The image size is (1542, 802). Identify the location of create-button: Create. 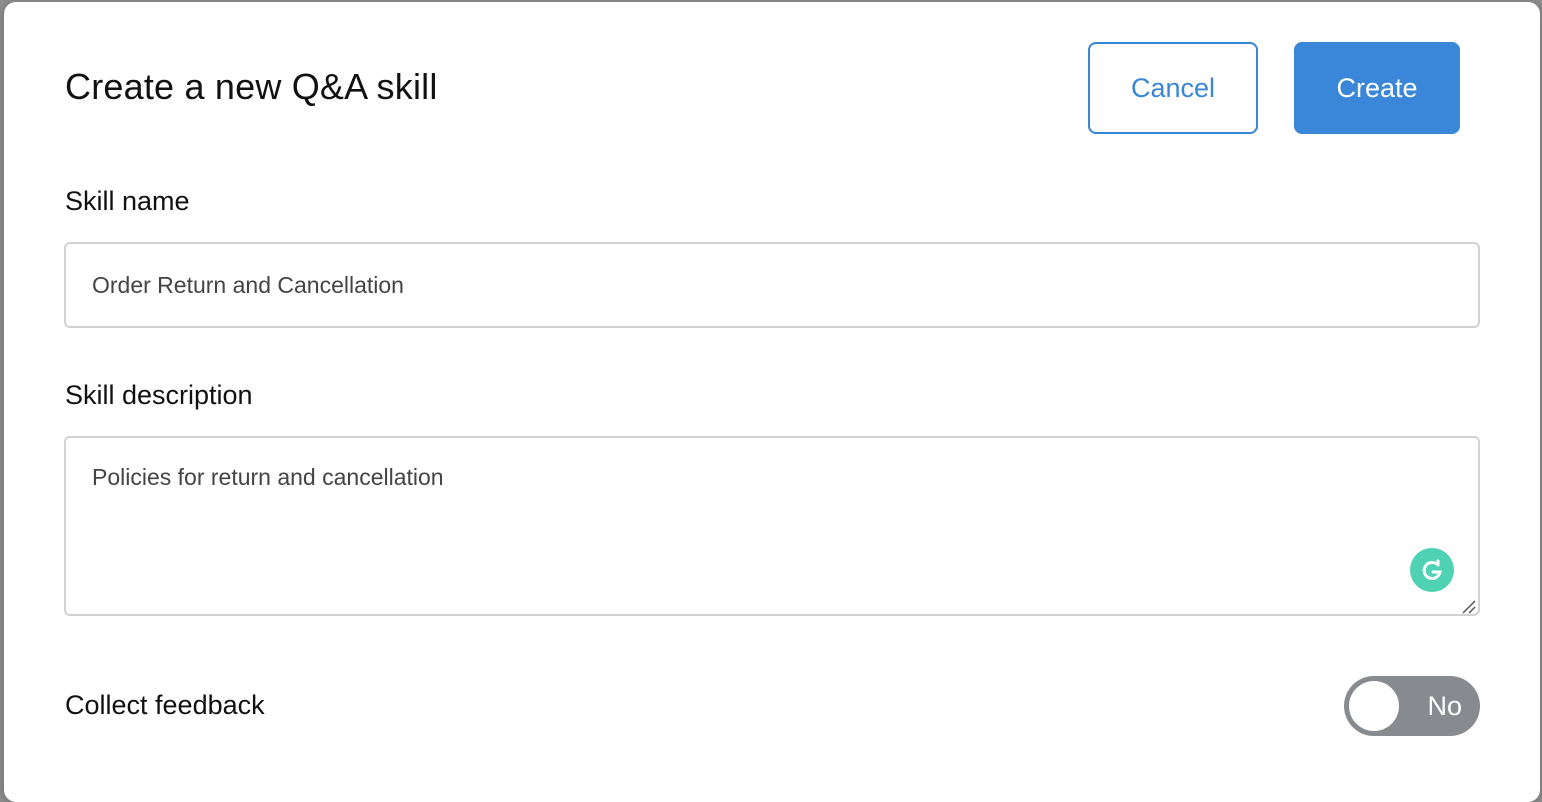
(1377, 88).